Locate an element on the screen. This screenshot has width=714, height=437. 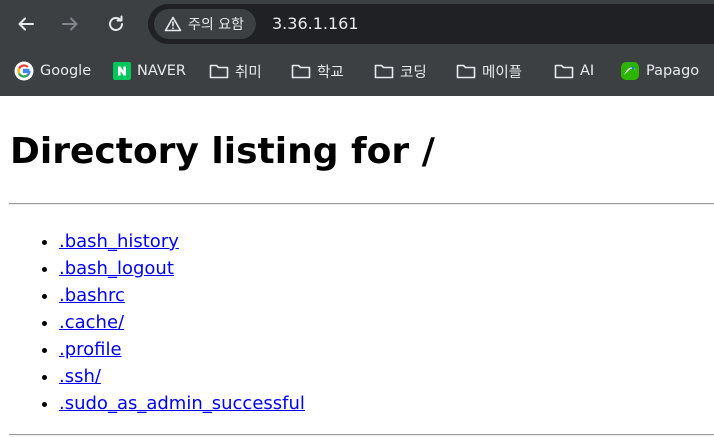
file-link: .bash_history is located at coordinates (119, 241).